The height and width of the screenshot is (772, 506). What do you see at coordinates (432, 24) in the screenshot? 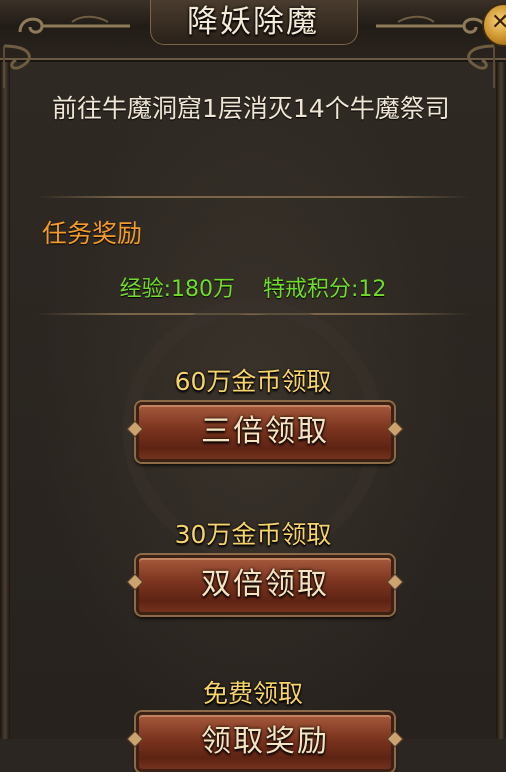
I see `scroll-ornament-right-icon` at bounding box center [432, 24].